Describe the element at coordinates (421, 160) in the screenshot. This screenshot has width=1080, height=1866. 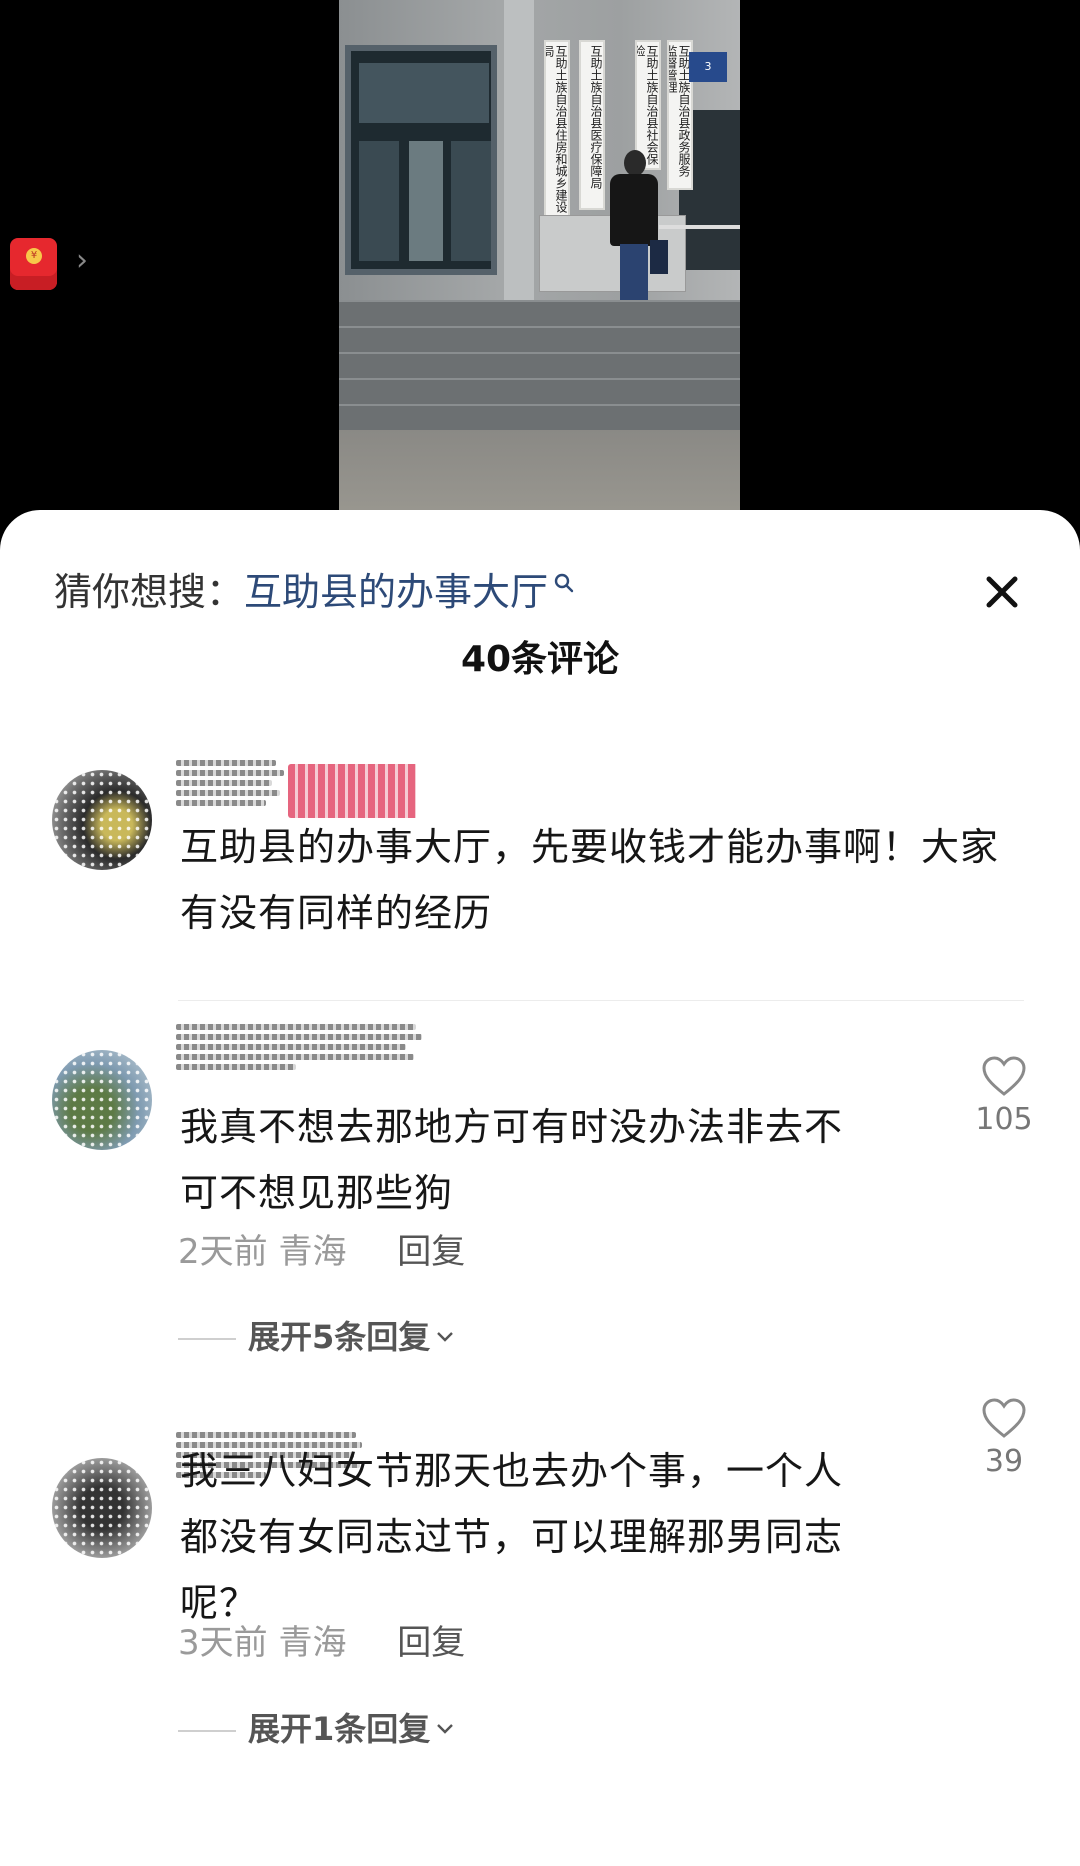
I see `glass-door` at that location.